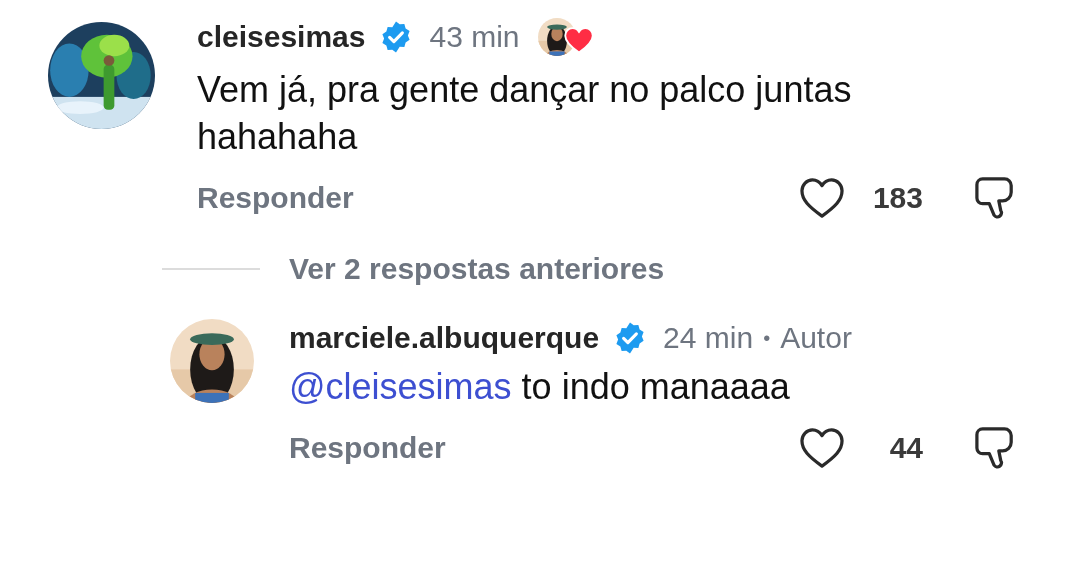  I want to click on like-count: 183, so click(897, 198).